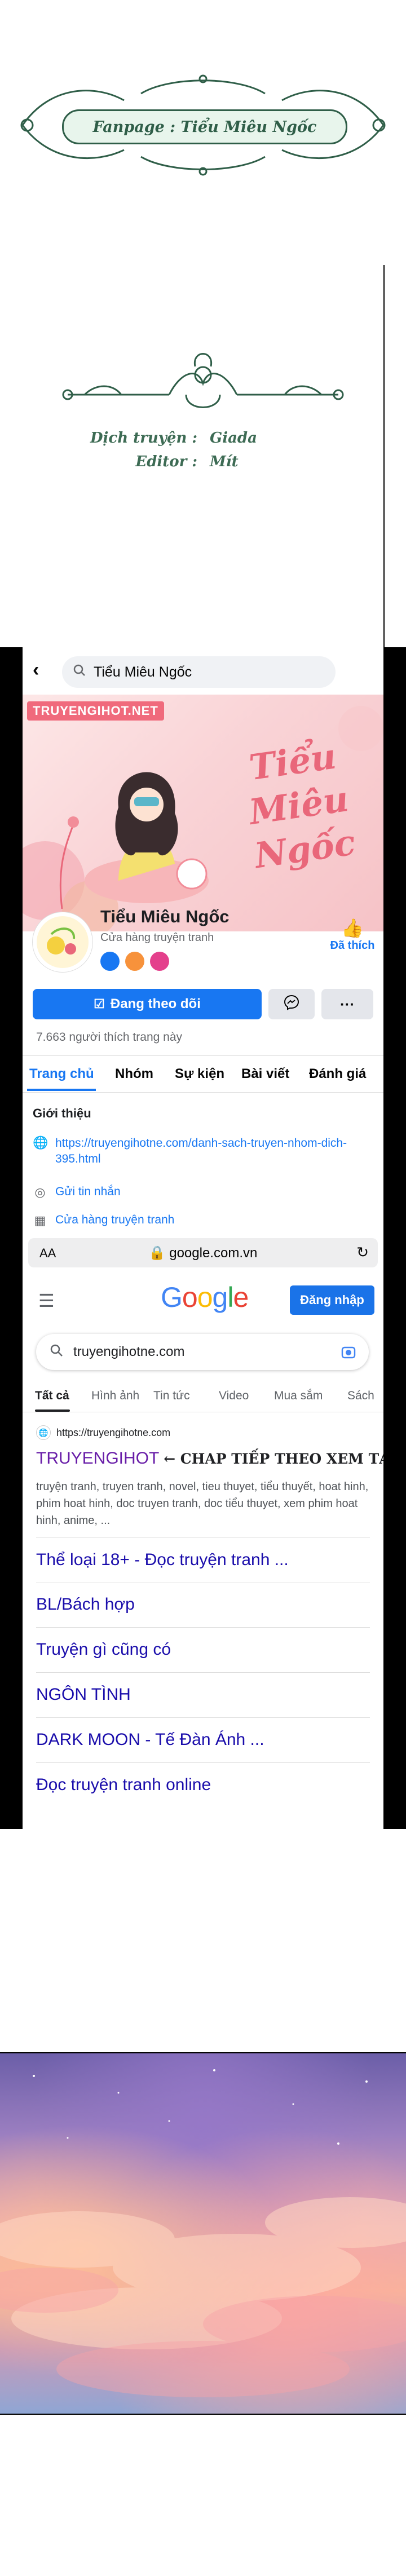 The height and width of the screenshot is (2576, 406). I want to click on gtab-books: Sách, so click(361, 1396).